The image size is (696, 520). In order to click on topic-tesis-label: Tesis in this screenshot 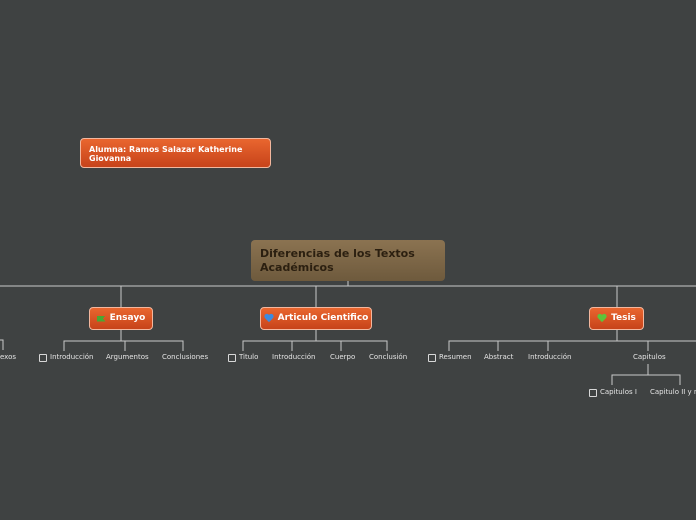, I will do `click(623, 318)`.